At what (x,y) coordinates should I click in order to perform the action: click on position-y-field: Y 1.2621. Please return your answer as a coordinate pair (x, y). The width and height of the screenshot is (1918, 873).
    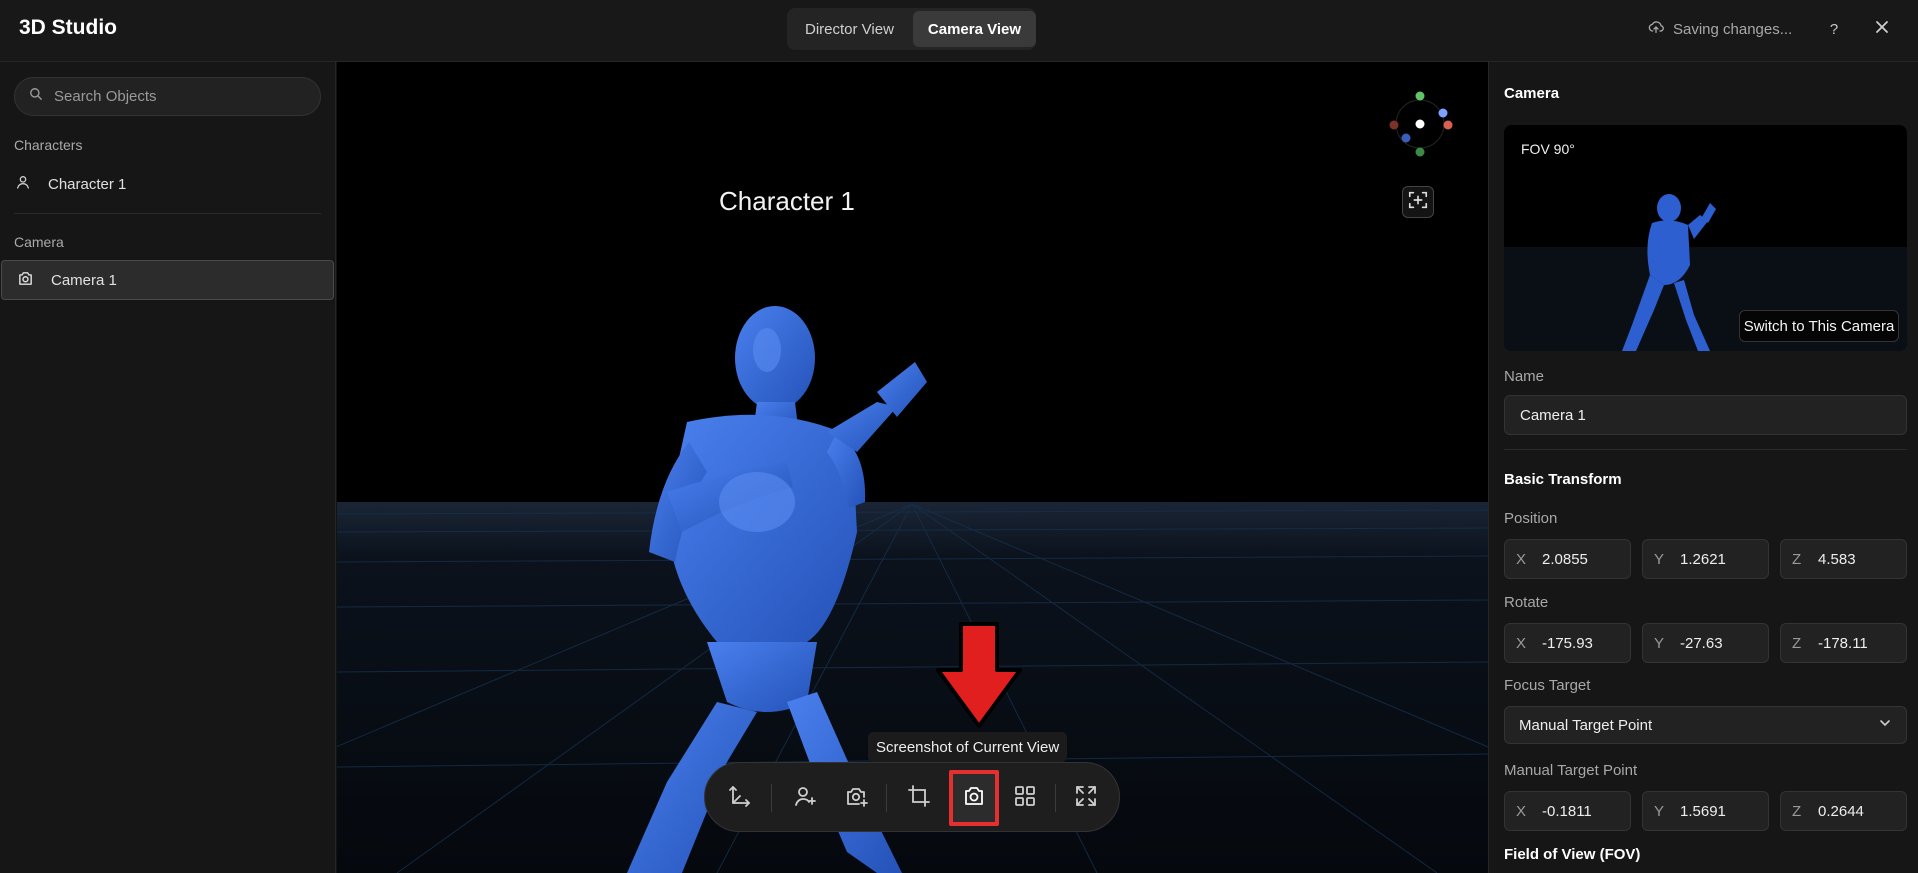
    Looking at the image, I should click on (1705, 559).